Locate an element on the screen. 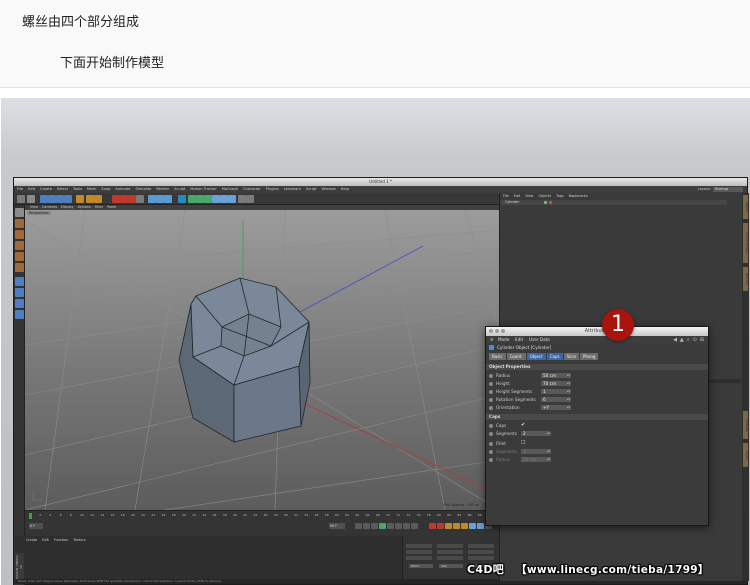  om-menu-tags: Tags is located at coordinates (560, 196).